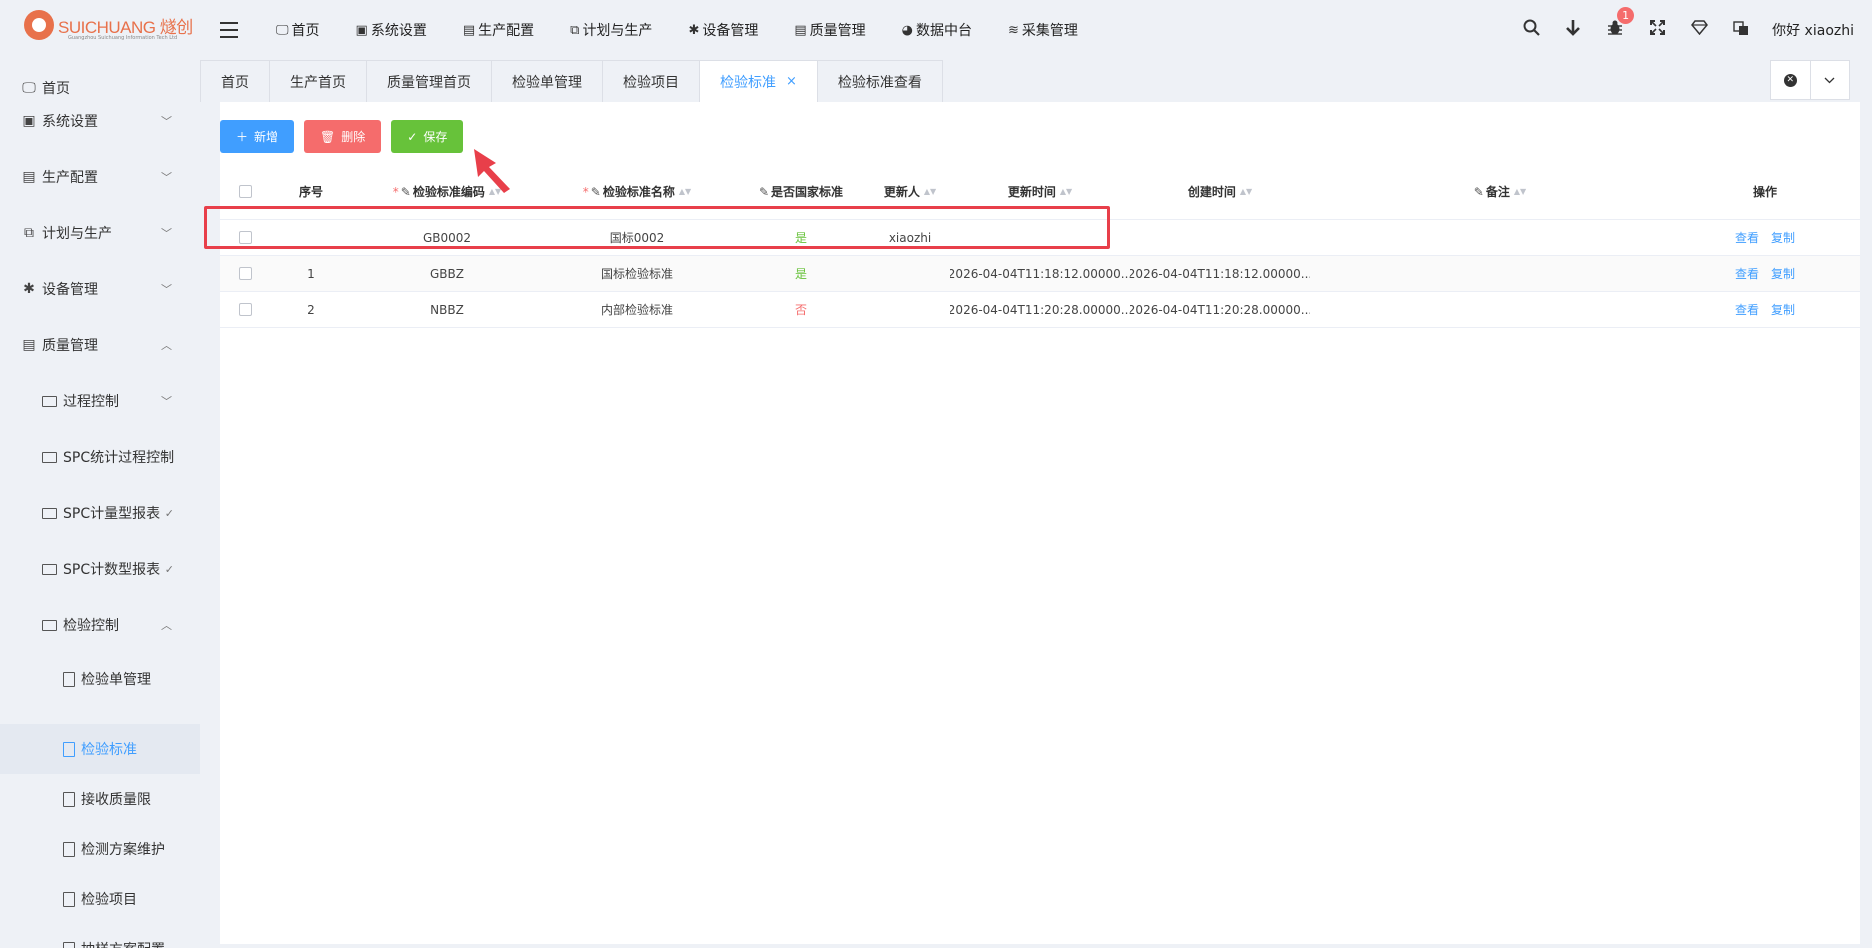  Describe the element at coordinates (100, 899) in the screenshot. I see `sidebar-item-inspection-item: 检验项目` at that location.